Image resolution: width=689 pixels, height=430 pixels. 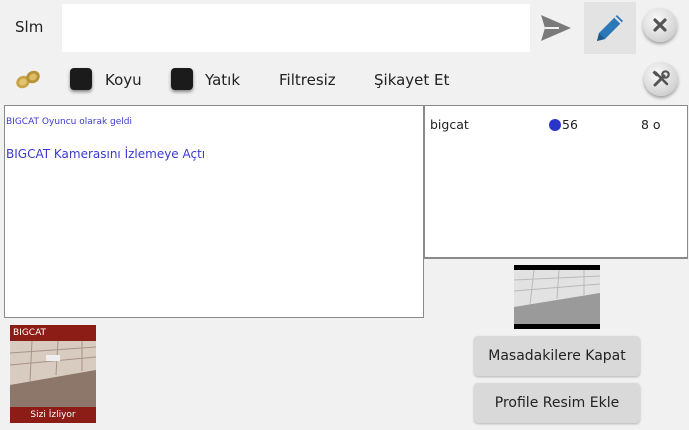 I want to click on send-icon, so click(x=556, y=28).